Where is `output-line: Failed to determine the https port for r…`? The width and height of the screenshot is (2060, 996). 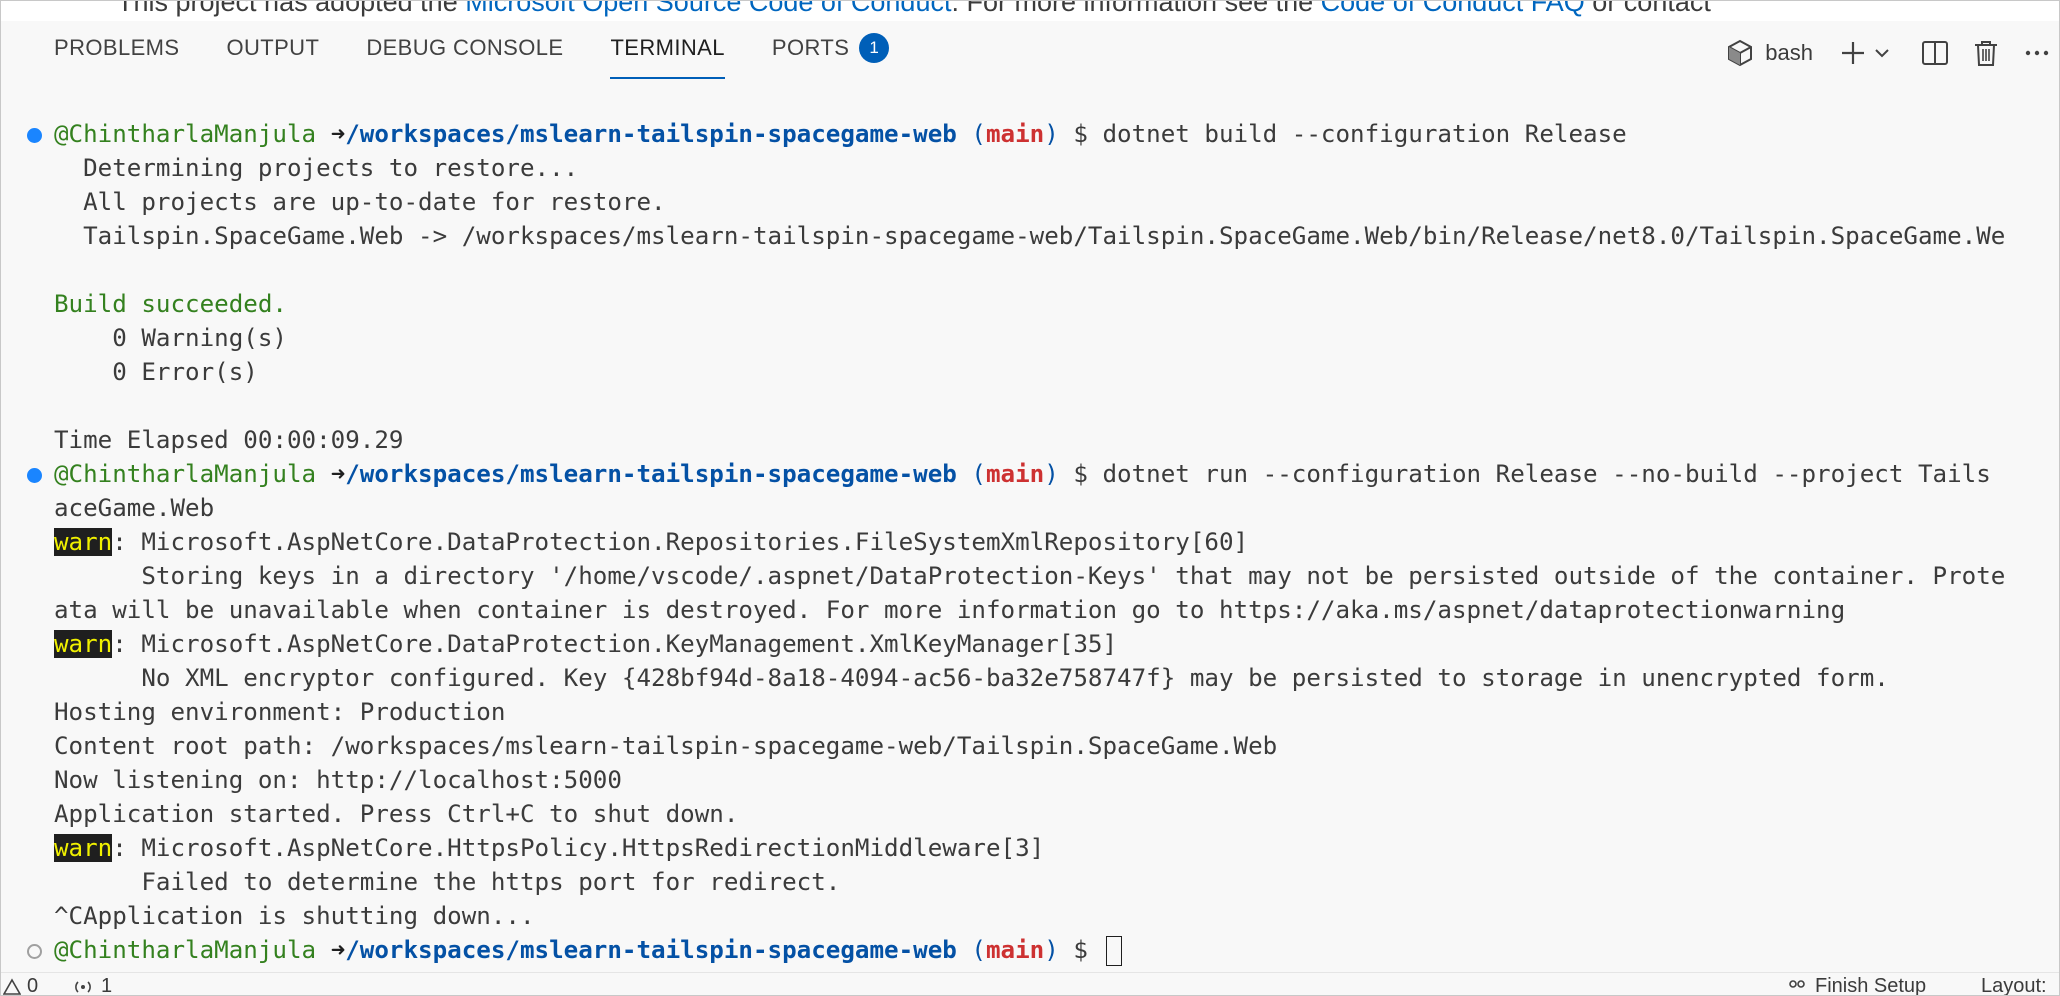 output-line: Failed to determine the https port for r… is located at coordinates (447, 882).